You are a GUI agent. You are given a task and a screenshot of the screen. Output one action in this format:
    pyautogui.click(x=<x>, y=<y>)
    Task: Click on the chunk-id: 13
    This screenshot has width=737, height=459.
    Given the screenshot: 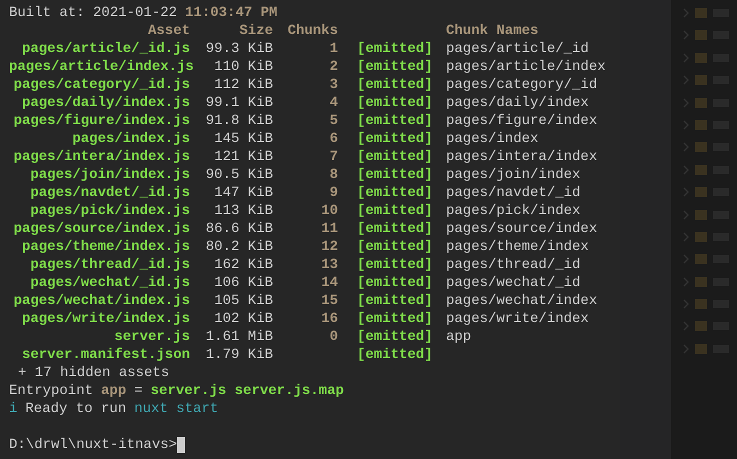 What is the action you would take?
    pyautogui.click(x=329, y=265)
    